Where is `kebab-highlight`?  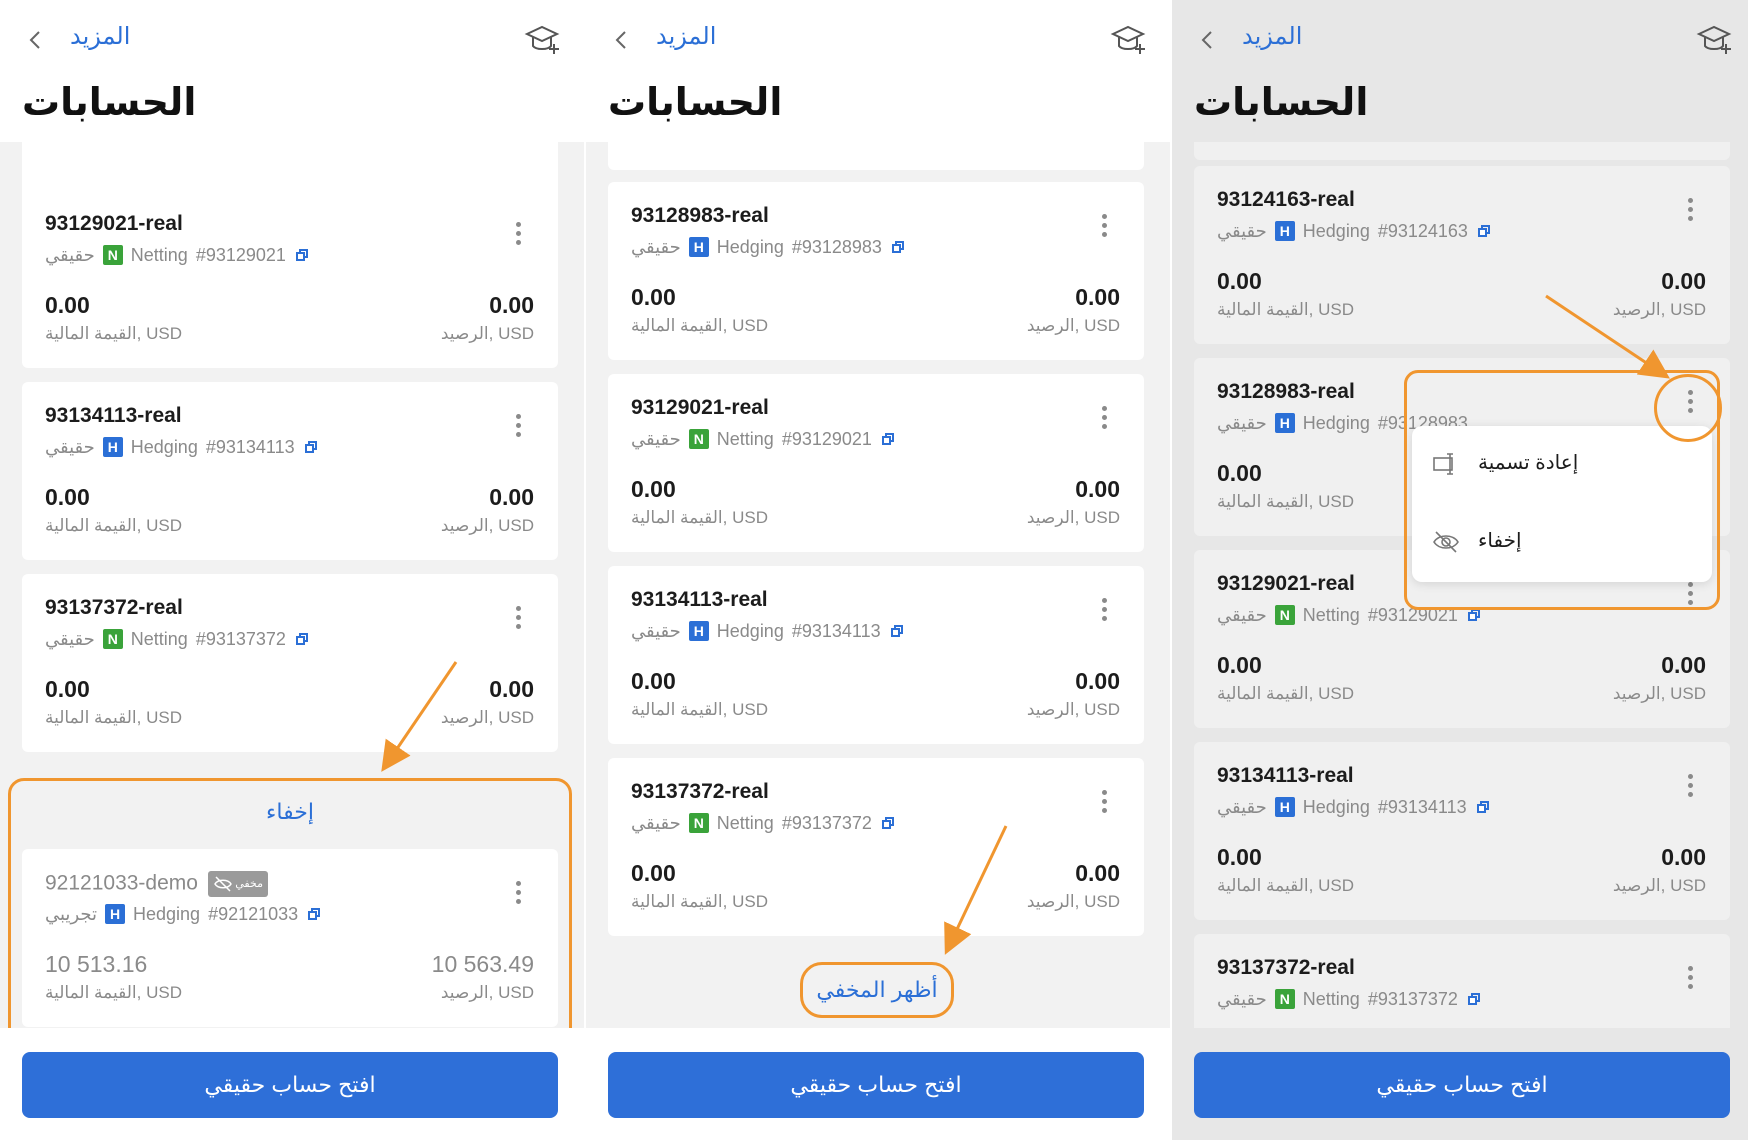 kebab-highlight is located at coordinates (1688, 408).